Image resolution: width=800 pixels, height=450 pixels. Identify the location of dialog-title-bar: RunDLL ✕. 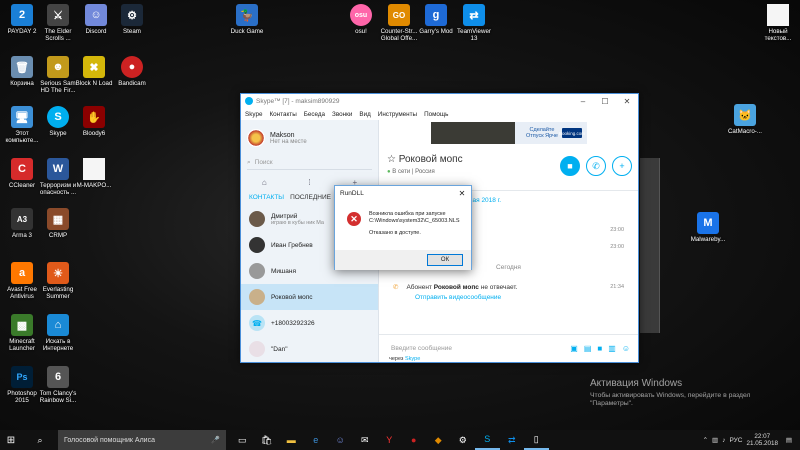
(403, 193).